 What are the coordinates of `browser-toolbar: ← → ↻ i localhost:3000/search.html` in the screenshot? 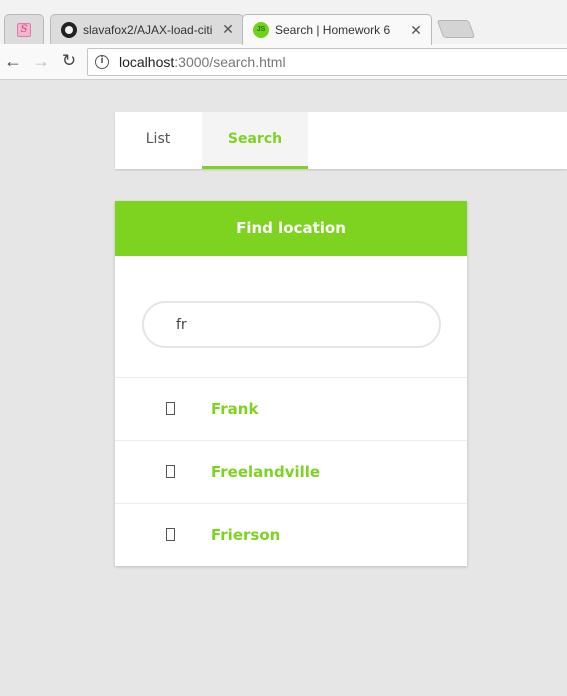 It's located at (283, 62).